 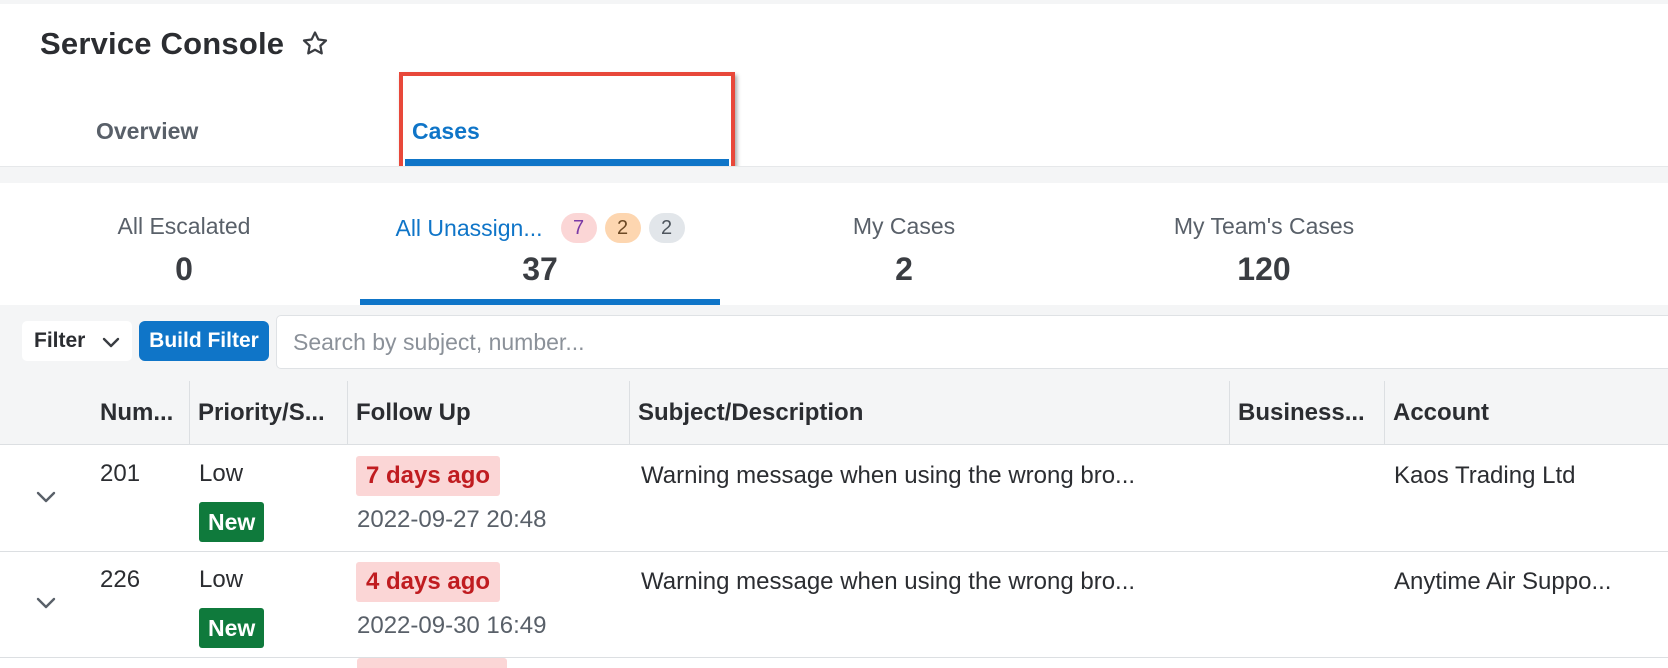 What do you see at coordinates (428, 582) in the screenshot?
I see `followup-overdue-badge: 4 days ago` at bounding box center [428, 582].